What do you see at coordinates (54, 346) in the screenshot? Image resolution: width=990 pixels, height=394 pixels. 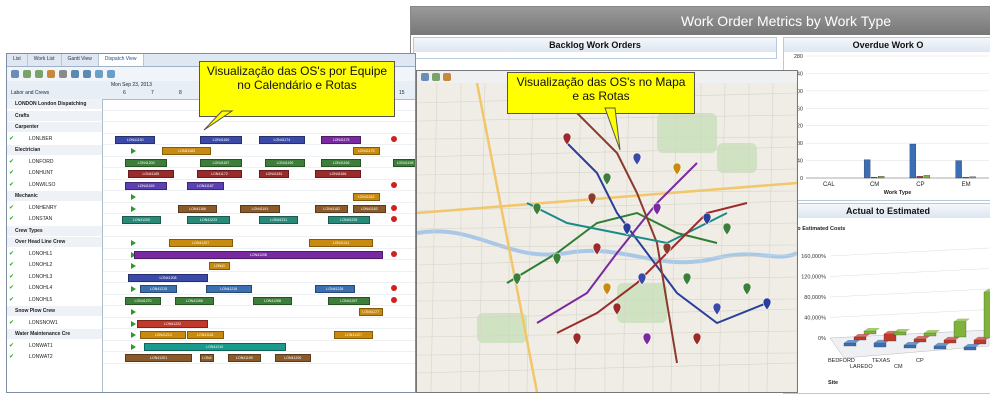 I see `crew-row: ✔ LONWAT1` at bounding box center [54, 346].